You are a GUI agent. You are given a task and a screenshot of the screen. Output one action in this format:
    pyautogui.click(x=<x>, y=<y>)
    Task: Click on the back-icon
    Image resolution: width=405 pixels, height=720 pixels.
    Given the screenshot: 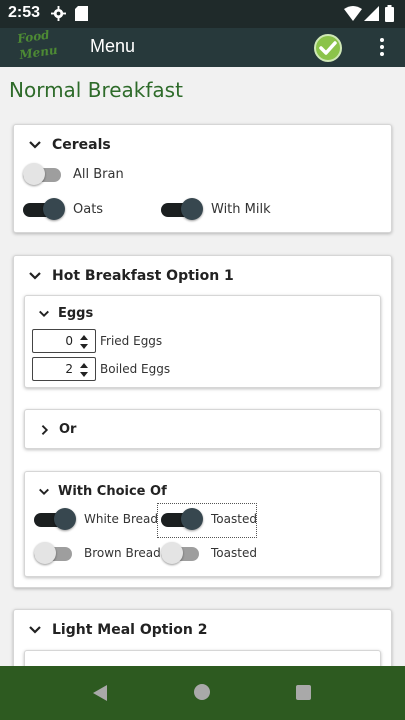 What is the action you would take?
    pyautogui.click(x=100, y=693)
    